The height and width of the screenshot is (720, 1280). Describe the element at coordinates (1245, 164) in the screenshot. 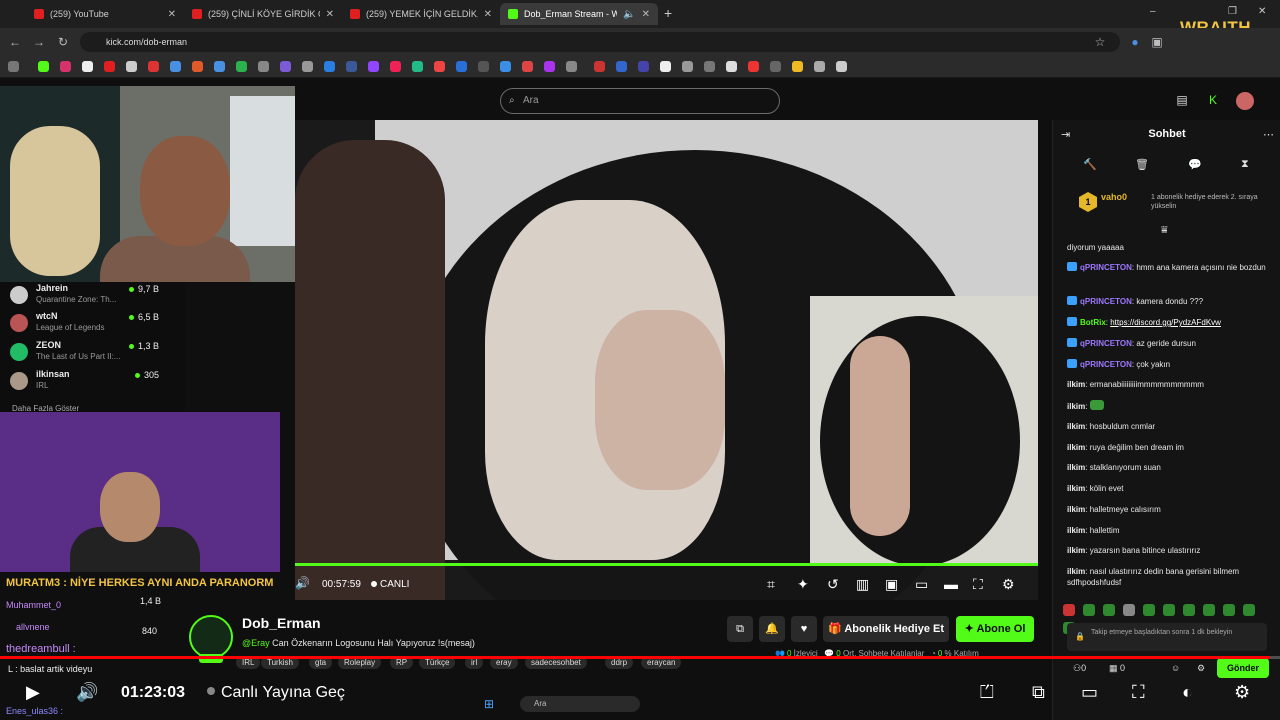

I see `hourglass-icon: ⧗` at that location.